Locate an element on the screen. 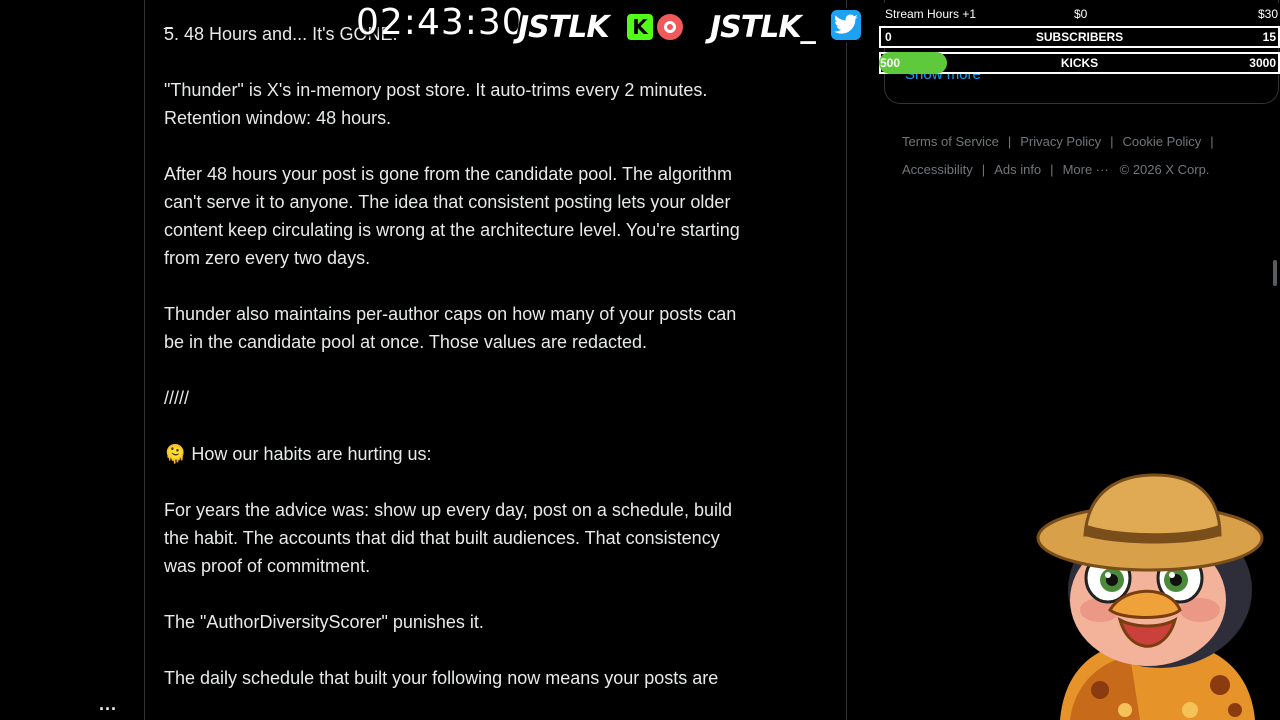 The width and height of the screenshot is (1280, 720). terms-link: Terms of Service is located at coordinates (950, 141).